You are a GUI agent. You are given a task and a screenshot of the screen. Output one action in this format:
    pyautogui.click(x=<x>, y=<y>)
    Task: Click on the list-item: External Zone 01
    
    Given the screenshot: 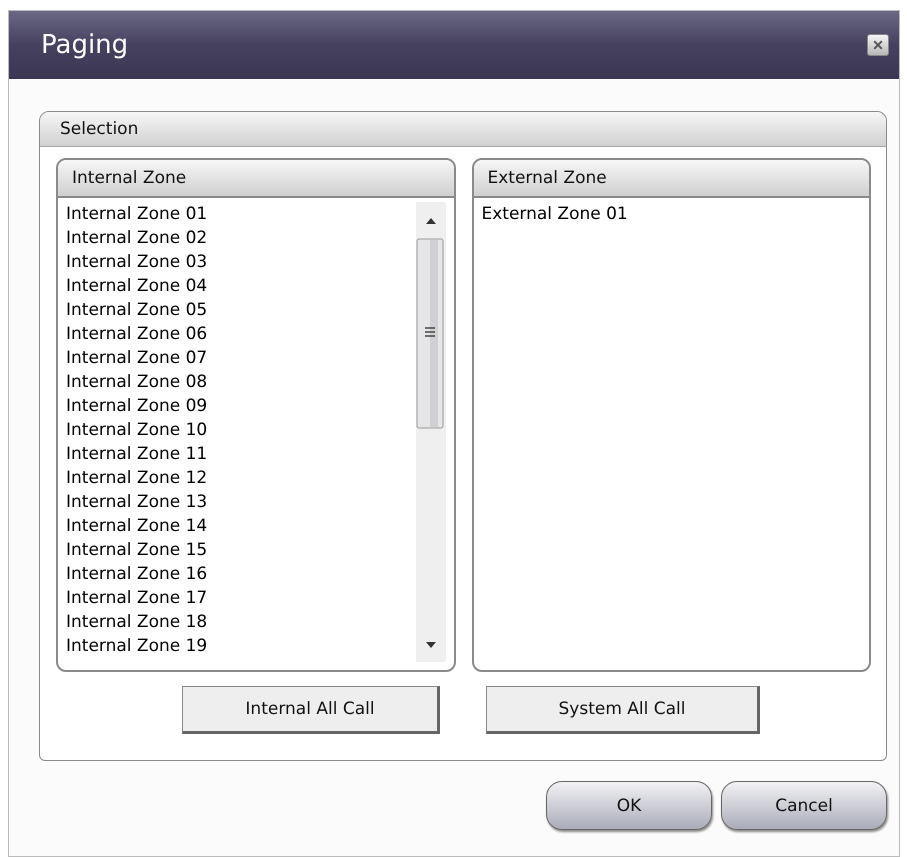 What is the action you would take?
    pyautogui.click(x=555, y=214)
    